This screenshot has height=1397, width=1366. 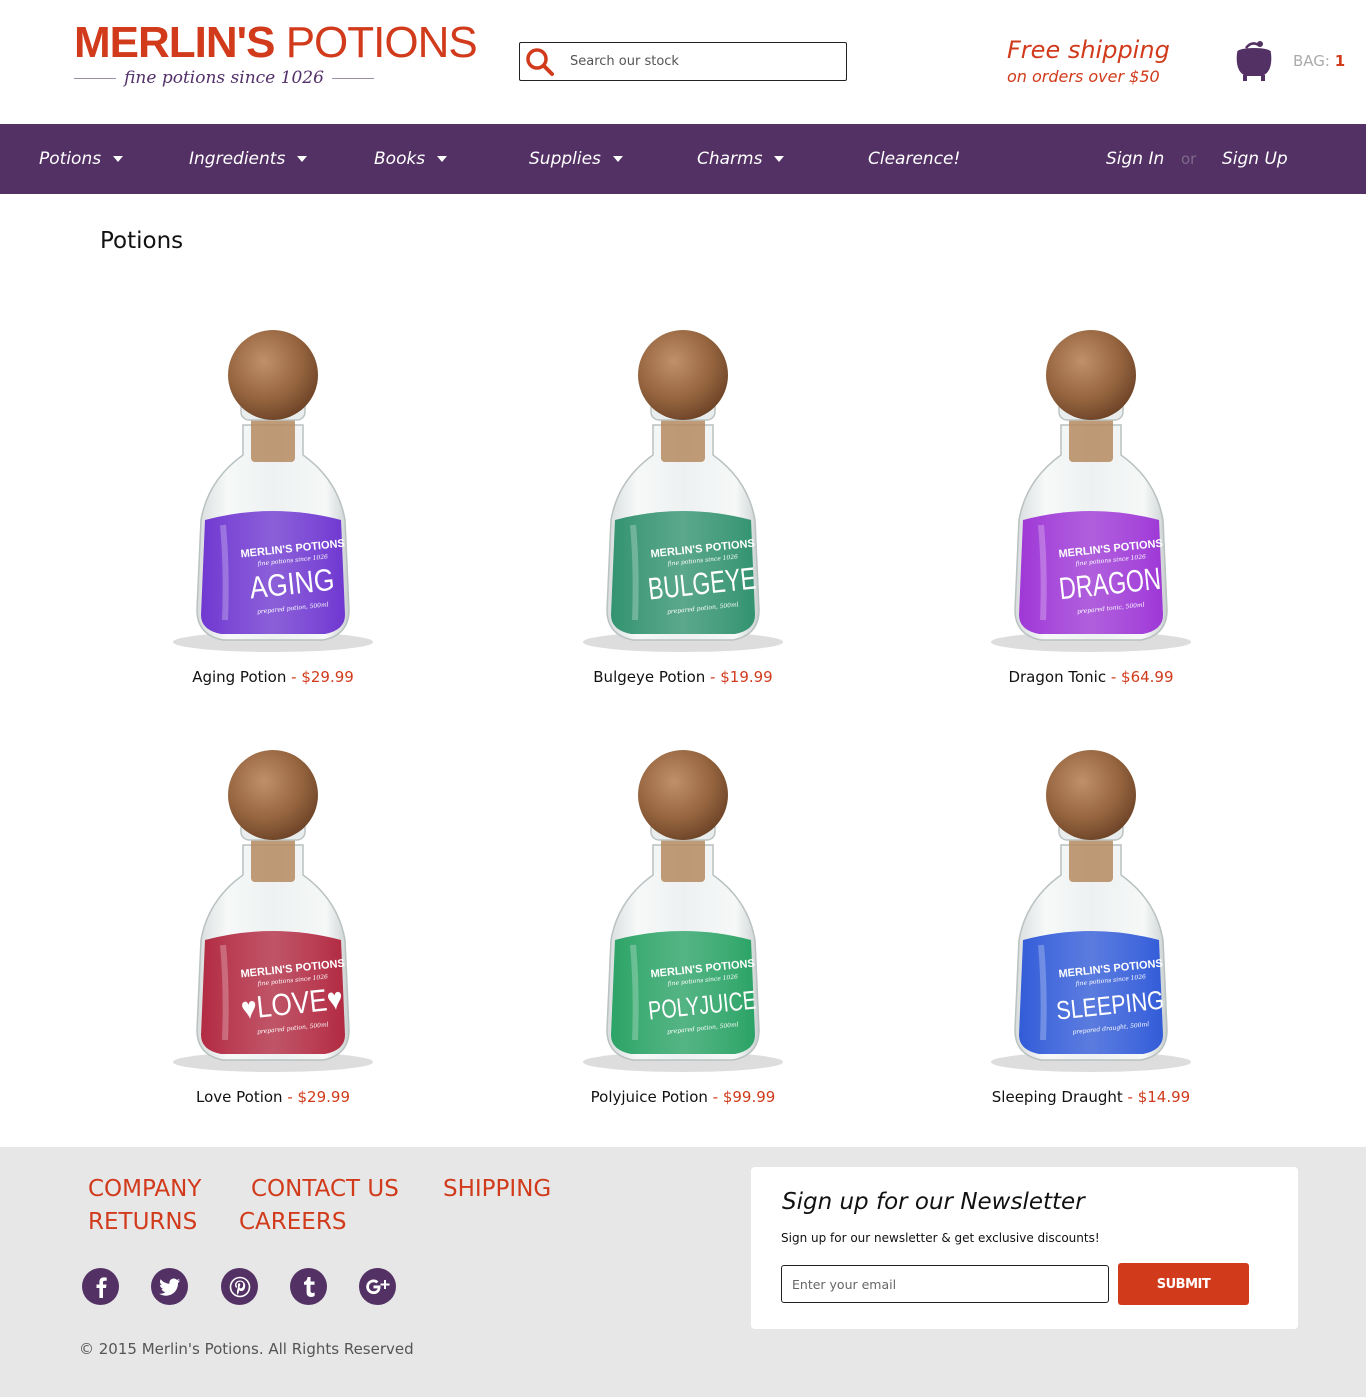 I want to click on twitter-icon, so click(x=169, y=1286).